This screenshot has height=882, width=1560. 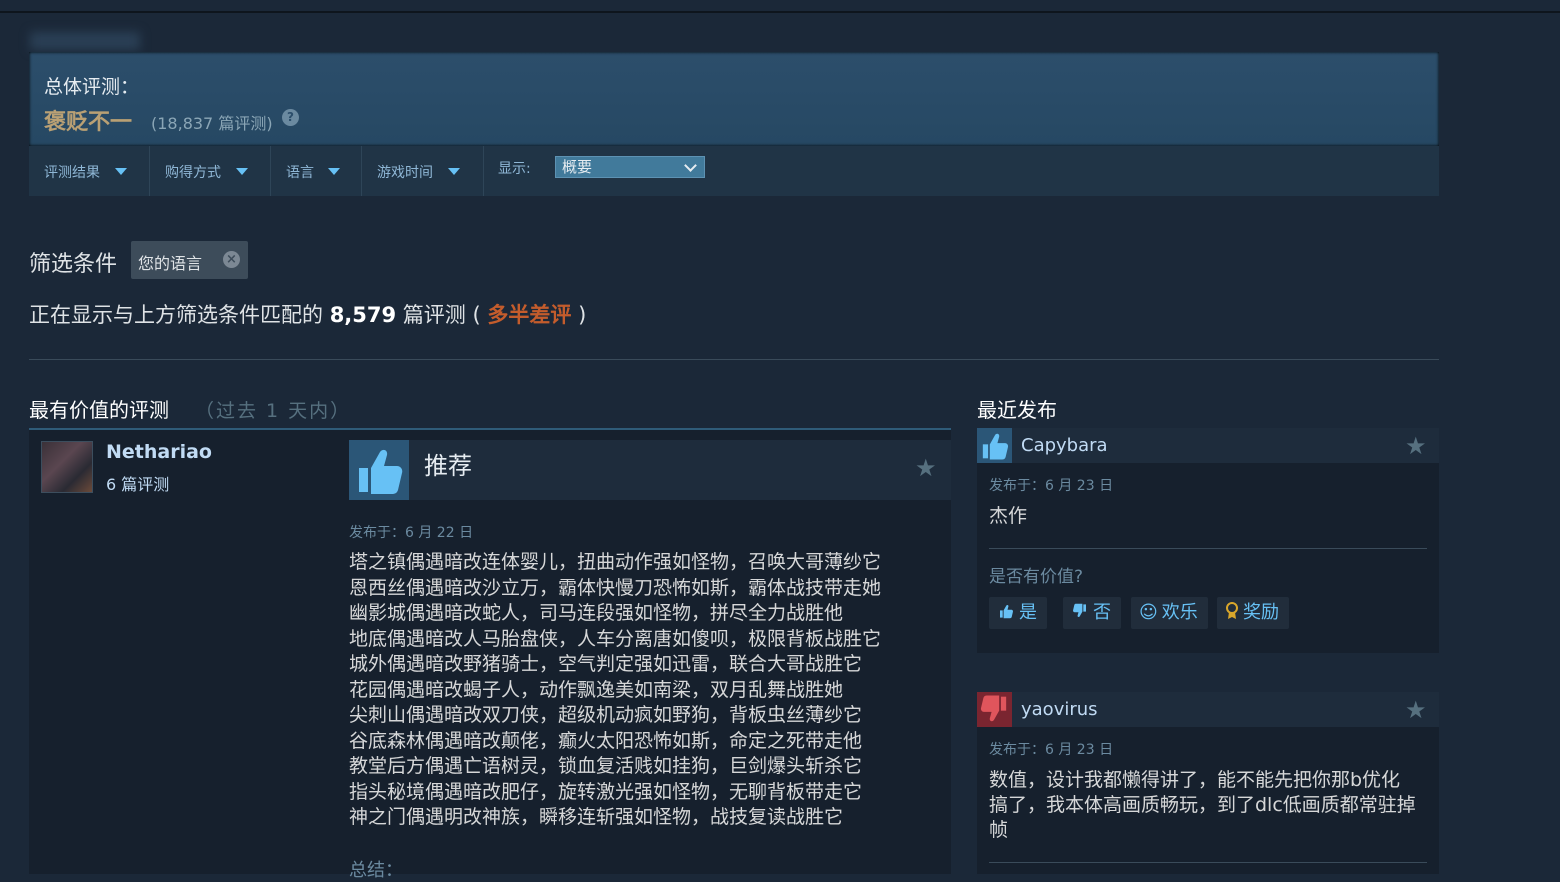 What do you see at coordinates (606, 715) in the screenshot?
I see `review-line: 尖刺山偶遇暗改双刀侠，超级机动疯如野狗，背板虫丝薄纱它` at bounding box center [606, 715].